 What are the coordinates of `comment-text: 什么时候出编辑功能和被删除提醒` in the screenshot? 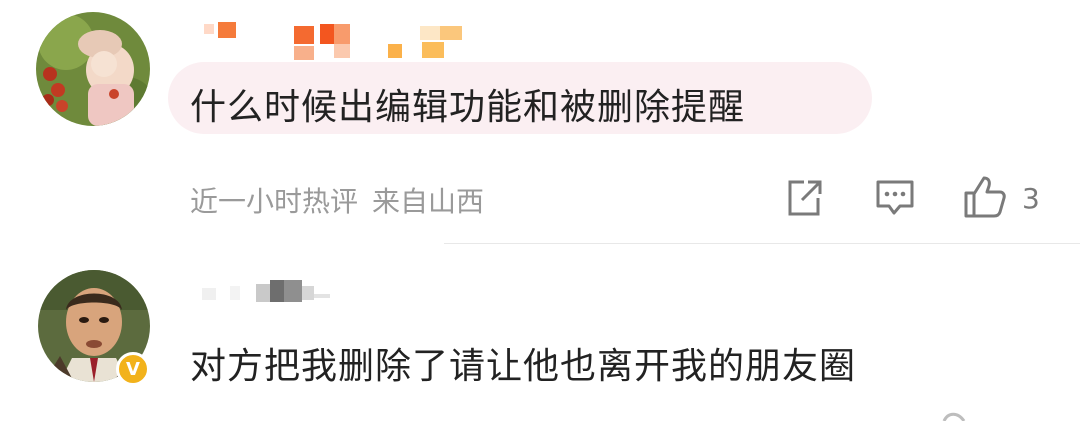 It's located at (468, 107).